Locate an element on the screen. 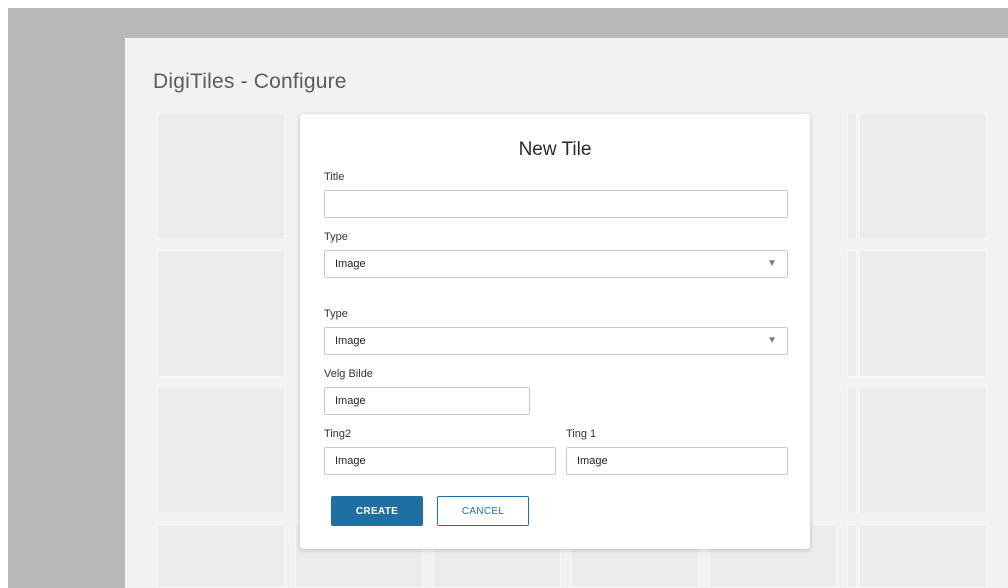 This screenshot has height=588, width=1008. ting2-label: Ting2 is located at coordinates (338, 434).